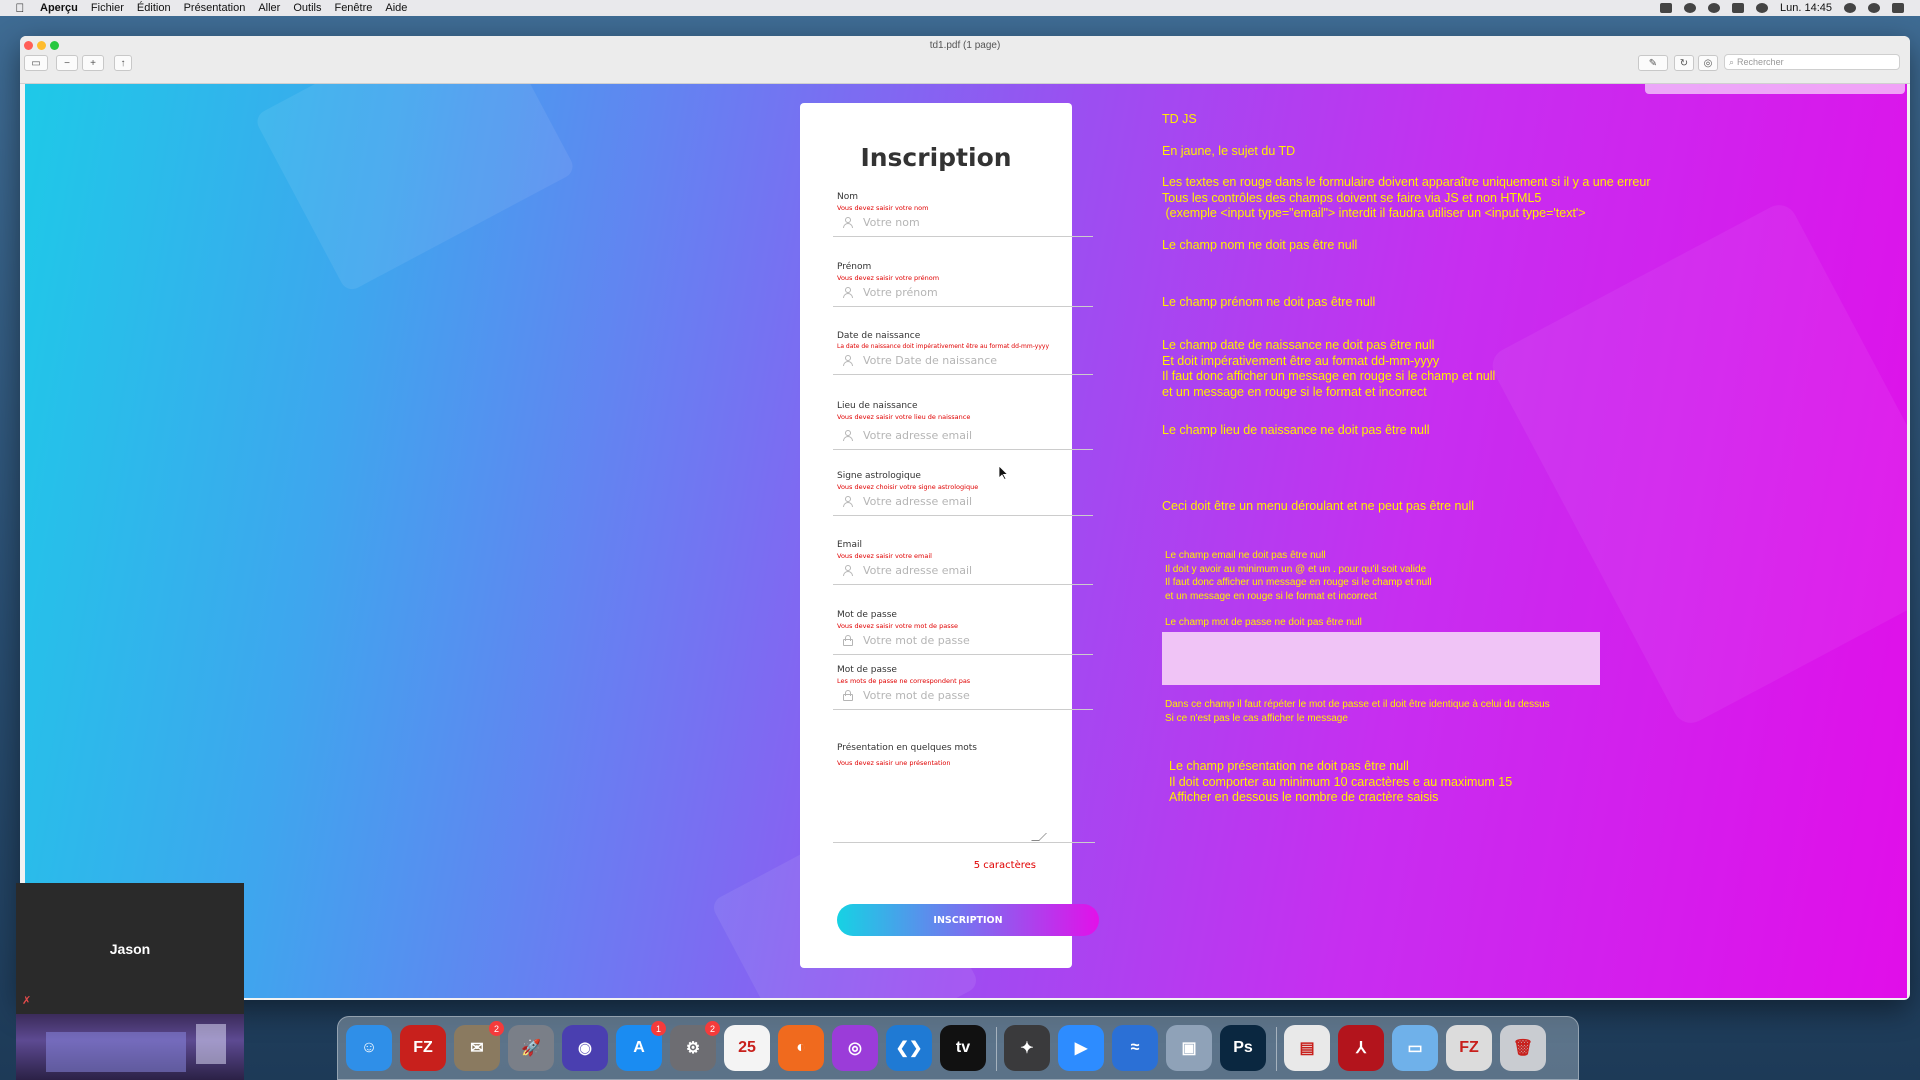  Describe the element at coordinates (848, 640) in the screenshot. I see `lock-icon` at that location.